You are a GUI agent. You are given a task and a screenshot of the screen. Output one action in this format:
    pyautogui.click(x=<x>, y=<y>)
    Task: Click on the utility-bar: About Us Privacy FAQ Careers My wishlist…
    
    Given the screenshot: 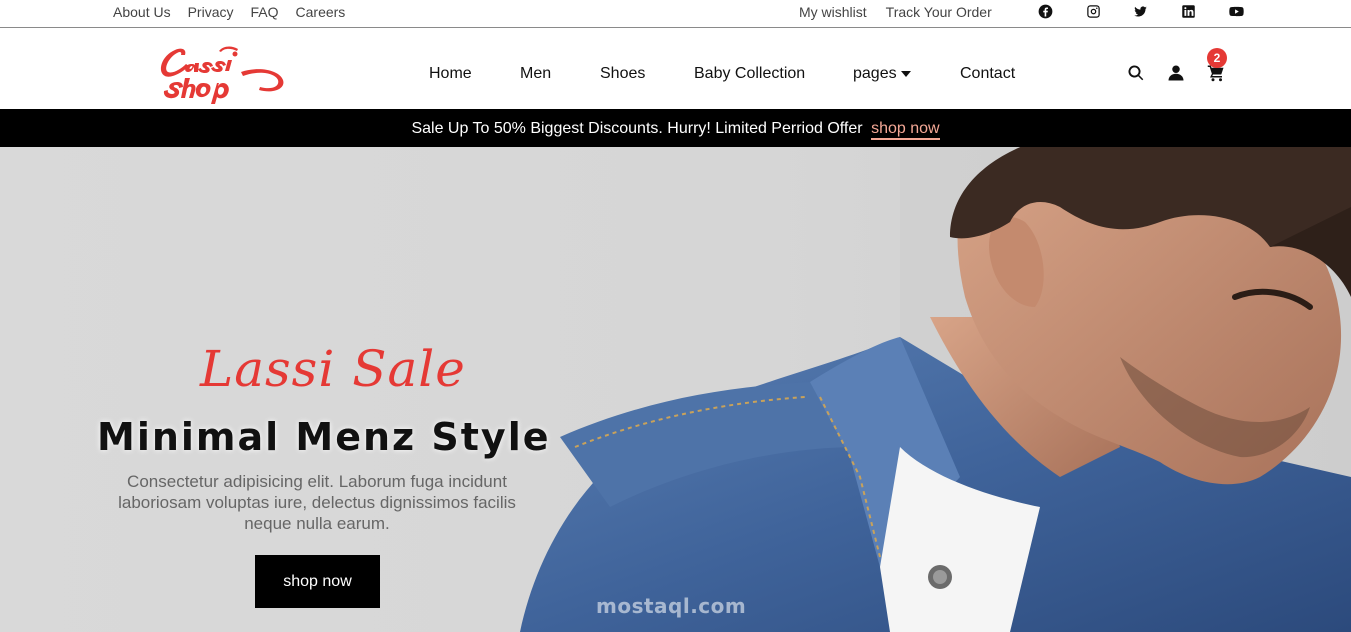 What is the action you would take?
    pyautogui.click(x=675, y=14)
    